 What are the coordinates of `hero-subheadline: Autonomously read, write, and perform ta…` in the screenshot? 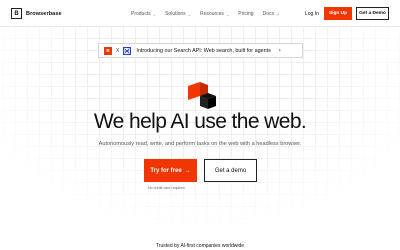 It's located at (200, 144).